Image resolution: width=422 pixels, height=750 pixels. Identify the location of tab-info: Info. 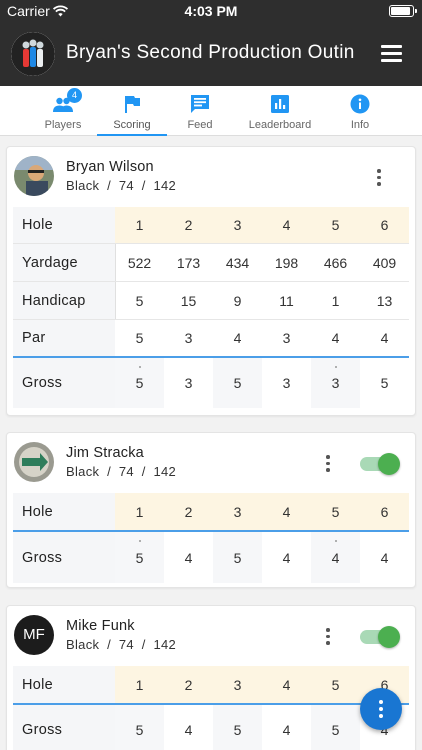
(360, 111).